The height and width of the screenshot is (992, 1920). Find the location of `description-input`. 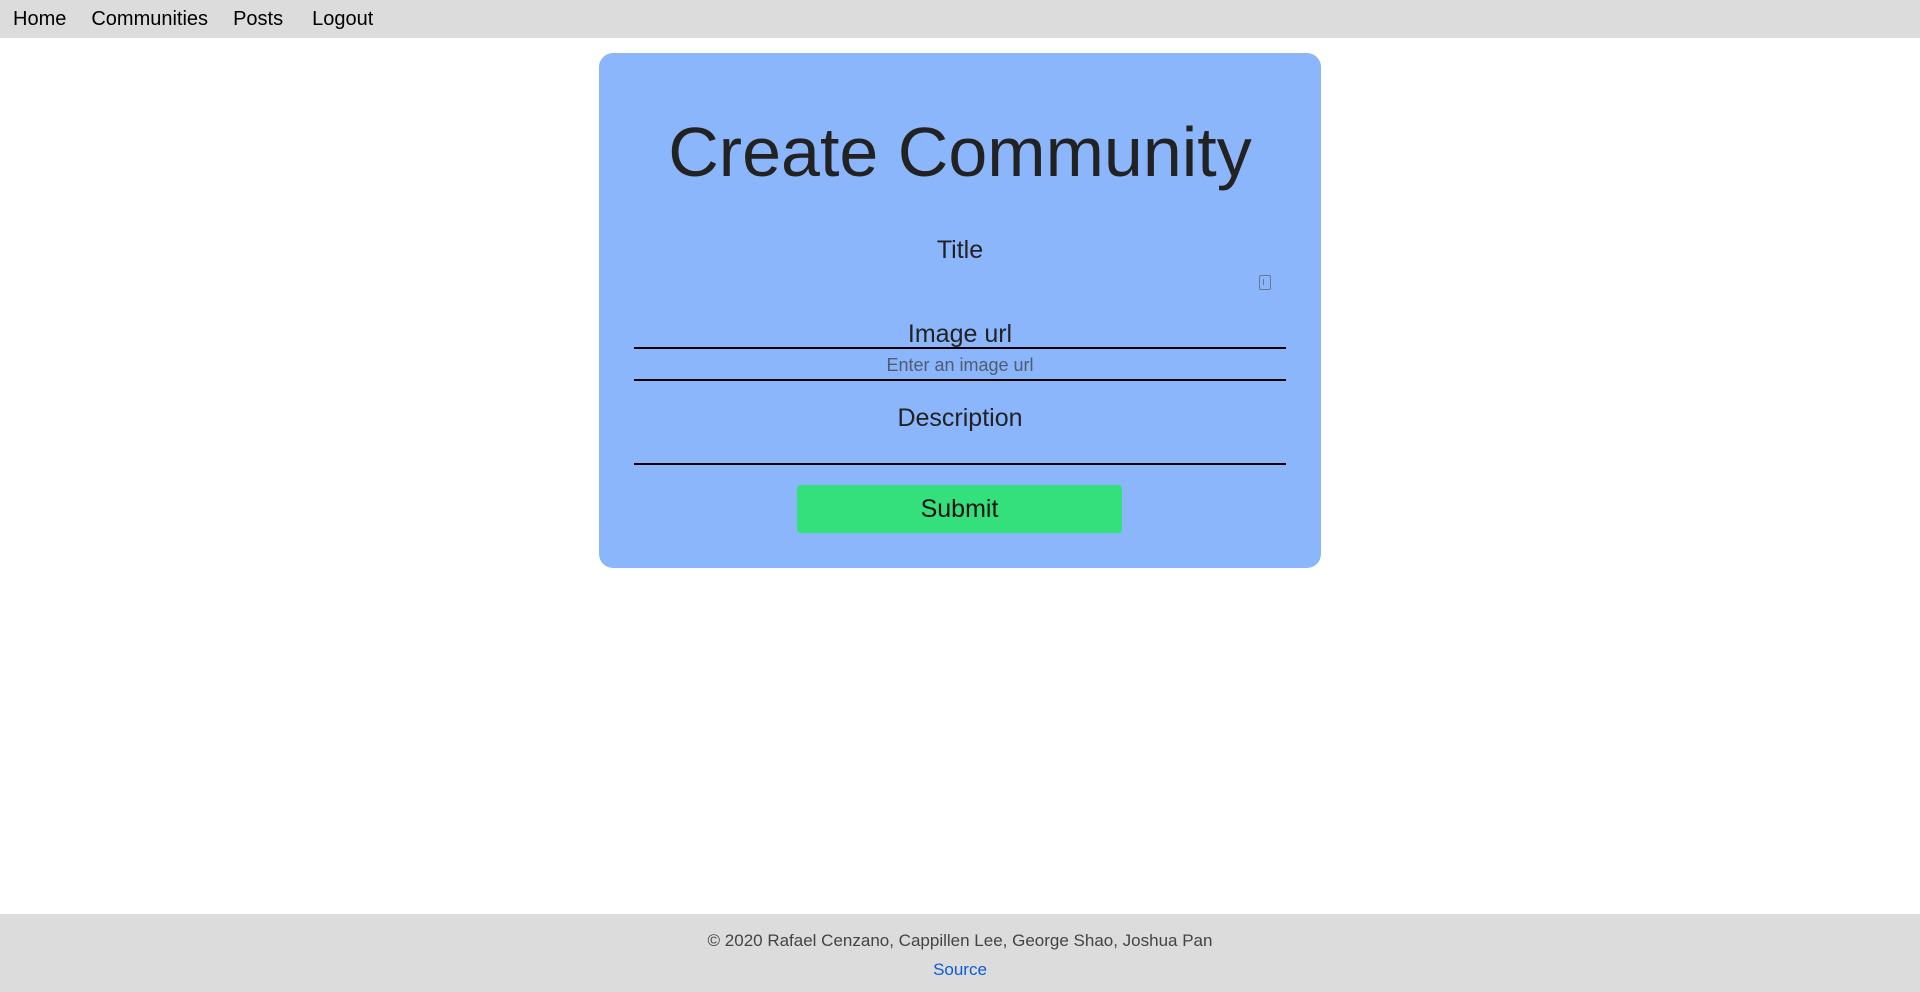

description-input is located at coordinates (960, 450).